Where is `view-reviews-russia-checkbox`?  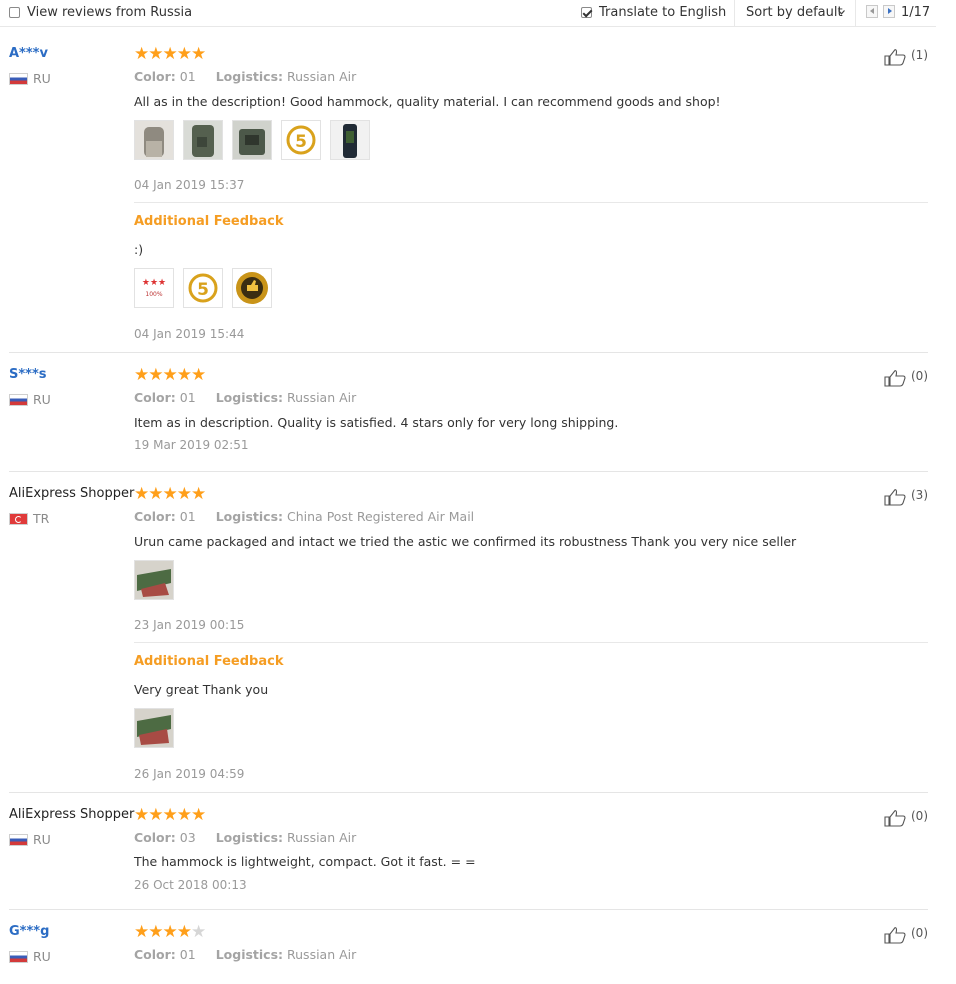
view-reviews-russia-checkbox is located at coordinates (14, 12).